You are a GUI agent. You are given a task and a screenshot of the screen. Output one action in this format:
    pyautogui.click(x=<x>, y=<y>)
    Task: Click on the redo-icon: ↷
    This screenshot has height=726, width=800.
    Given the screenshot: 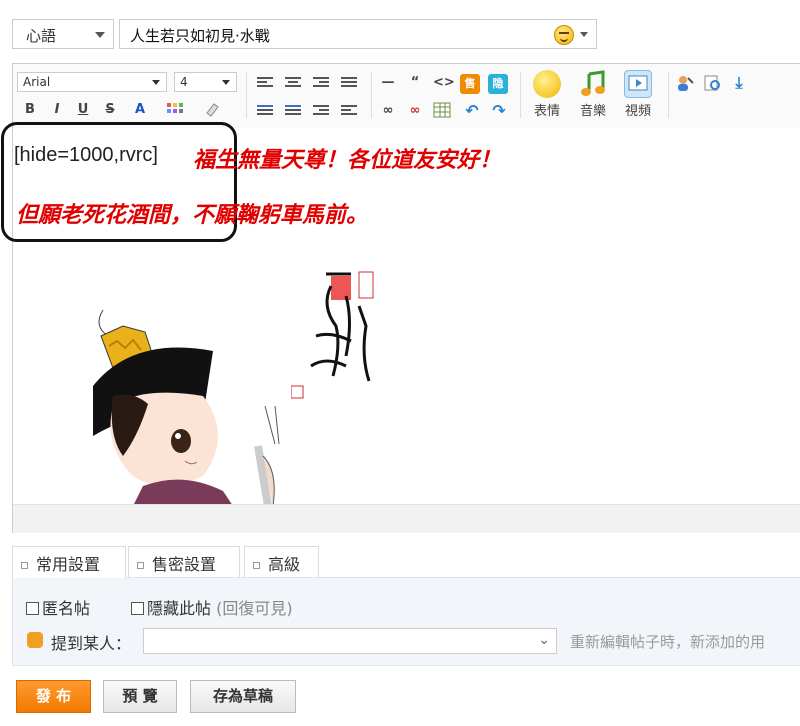 What is the action you would take?
    pyautogui.click(x=499, y=111)
    